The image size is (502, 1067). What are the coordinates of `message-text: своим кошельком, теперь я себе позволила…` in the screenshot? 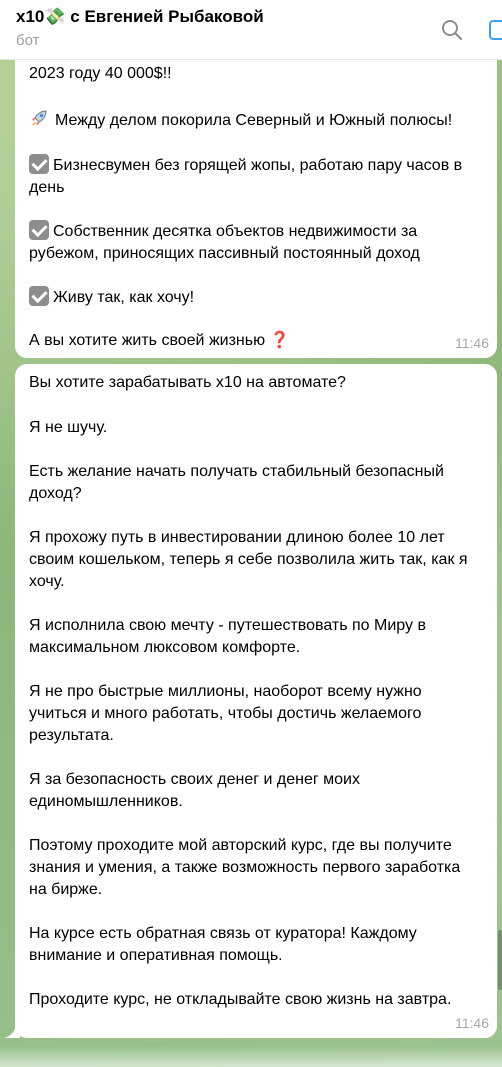 It's located at (248, 559).